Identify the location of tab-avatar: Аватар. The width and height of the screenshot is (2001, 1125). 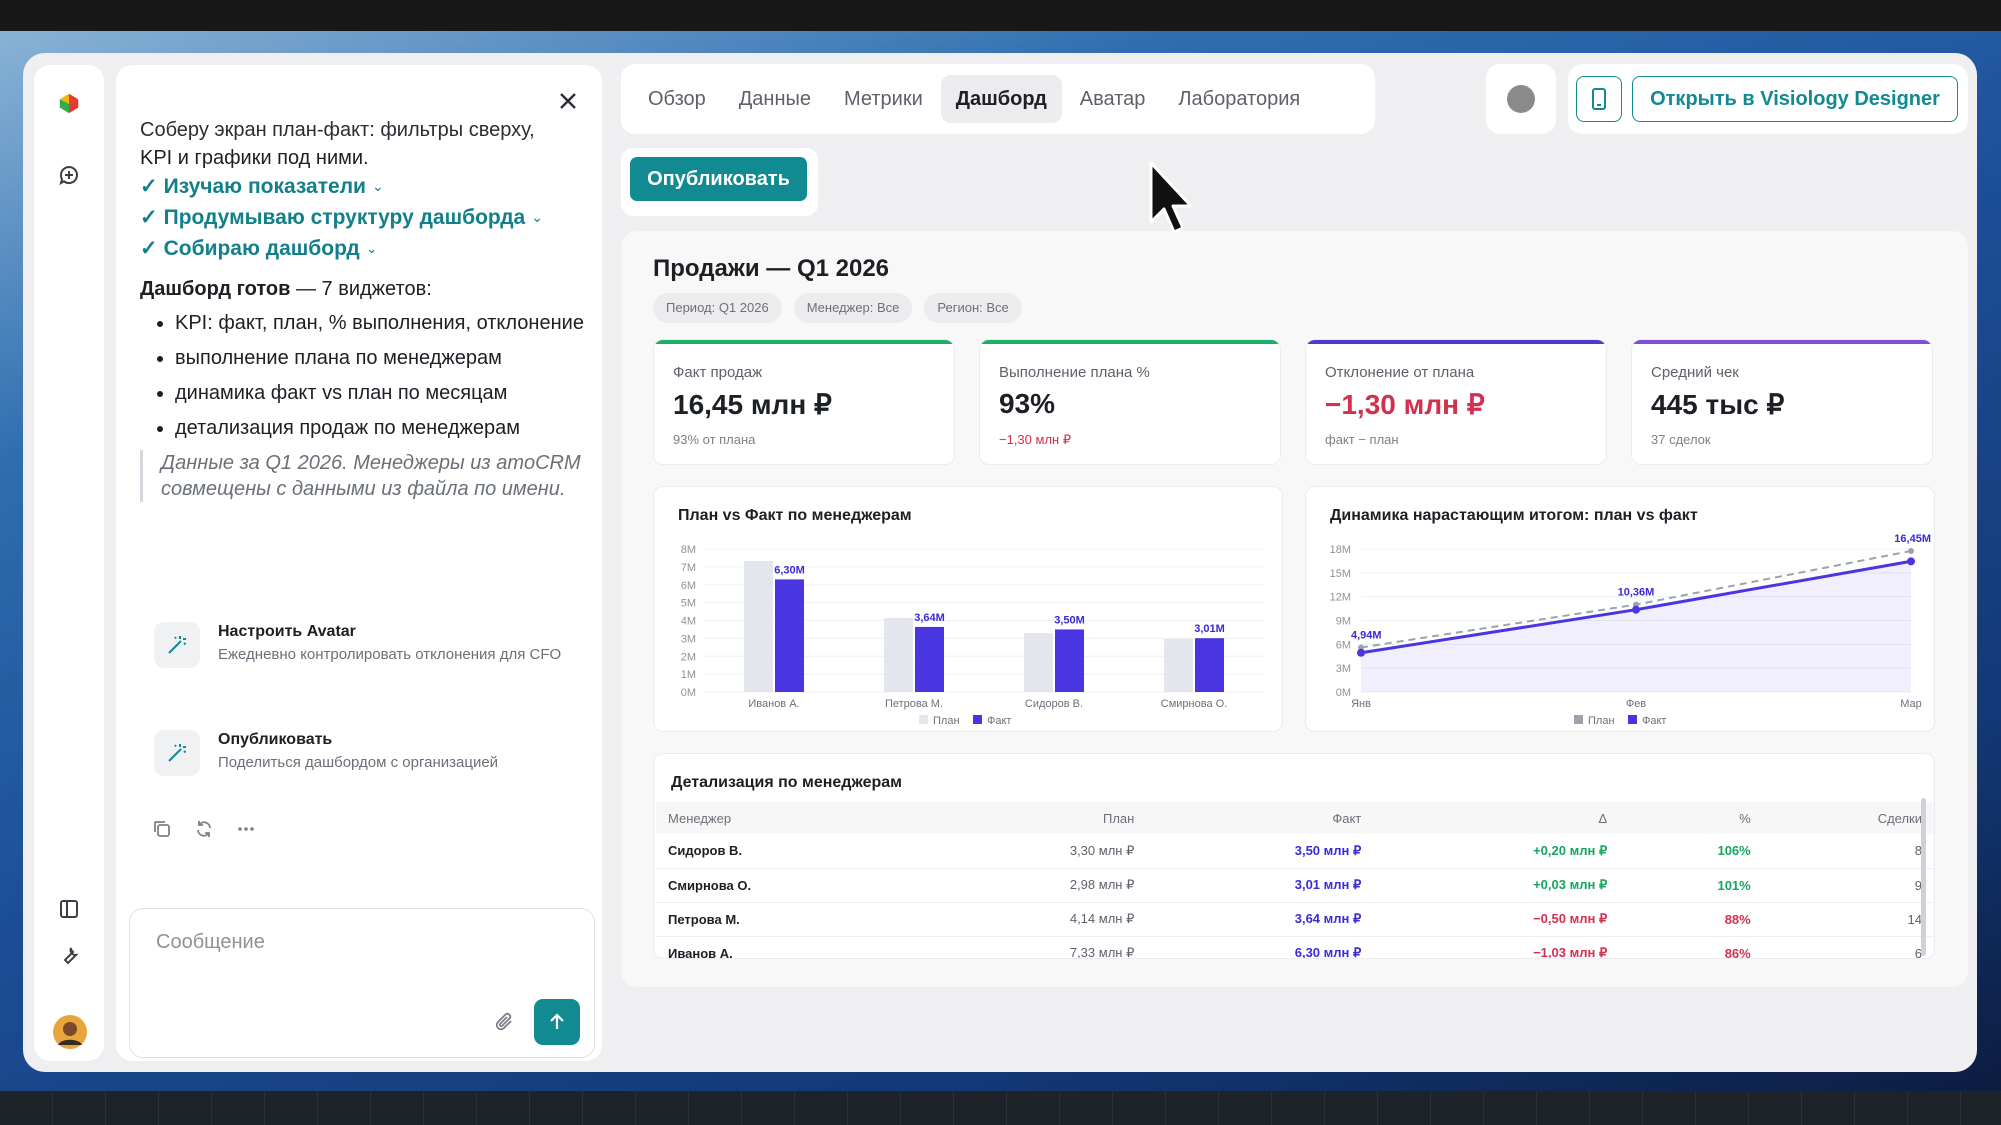
(1113, 99).